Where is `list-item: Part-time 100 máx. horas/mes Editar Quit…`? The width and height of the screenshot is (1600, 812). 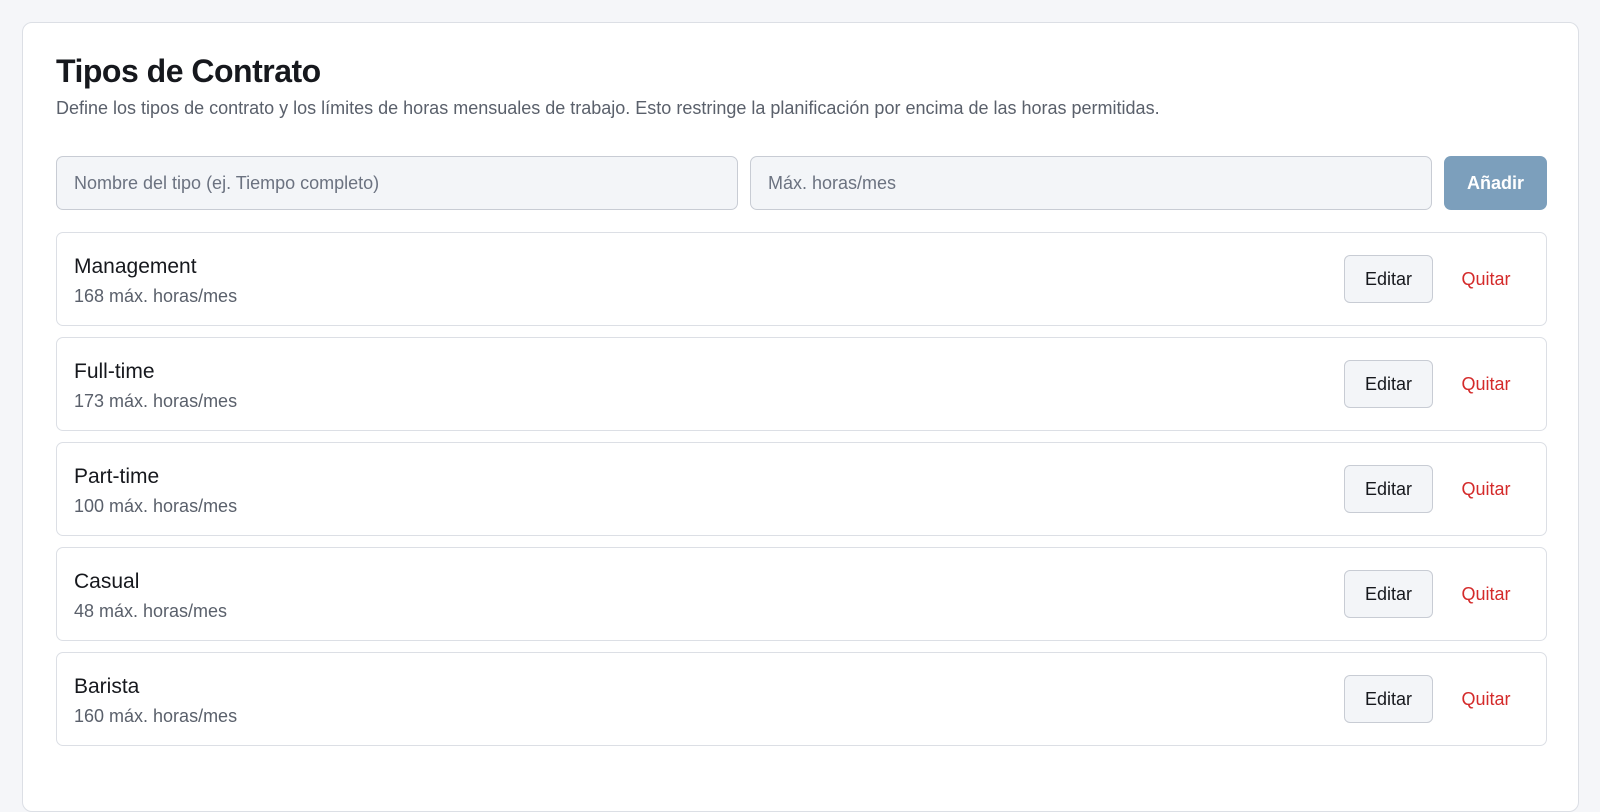 list-item: Part-time 100 máx. horas/mes Editar Quit… is located at coordinates (801, 489).